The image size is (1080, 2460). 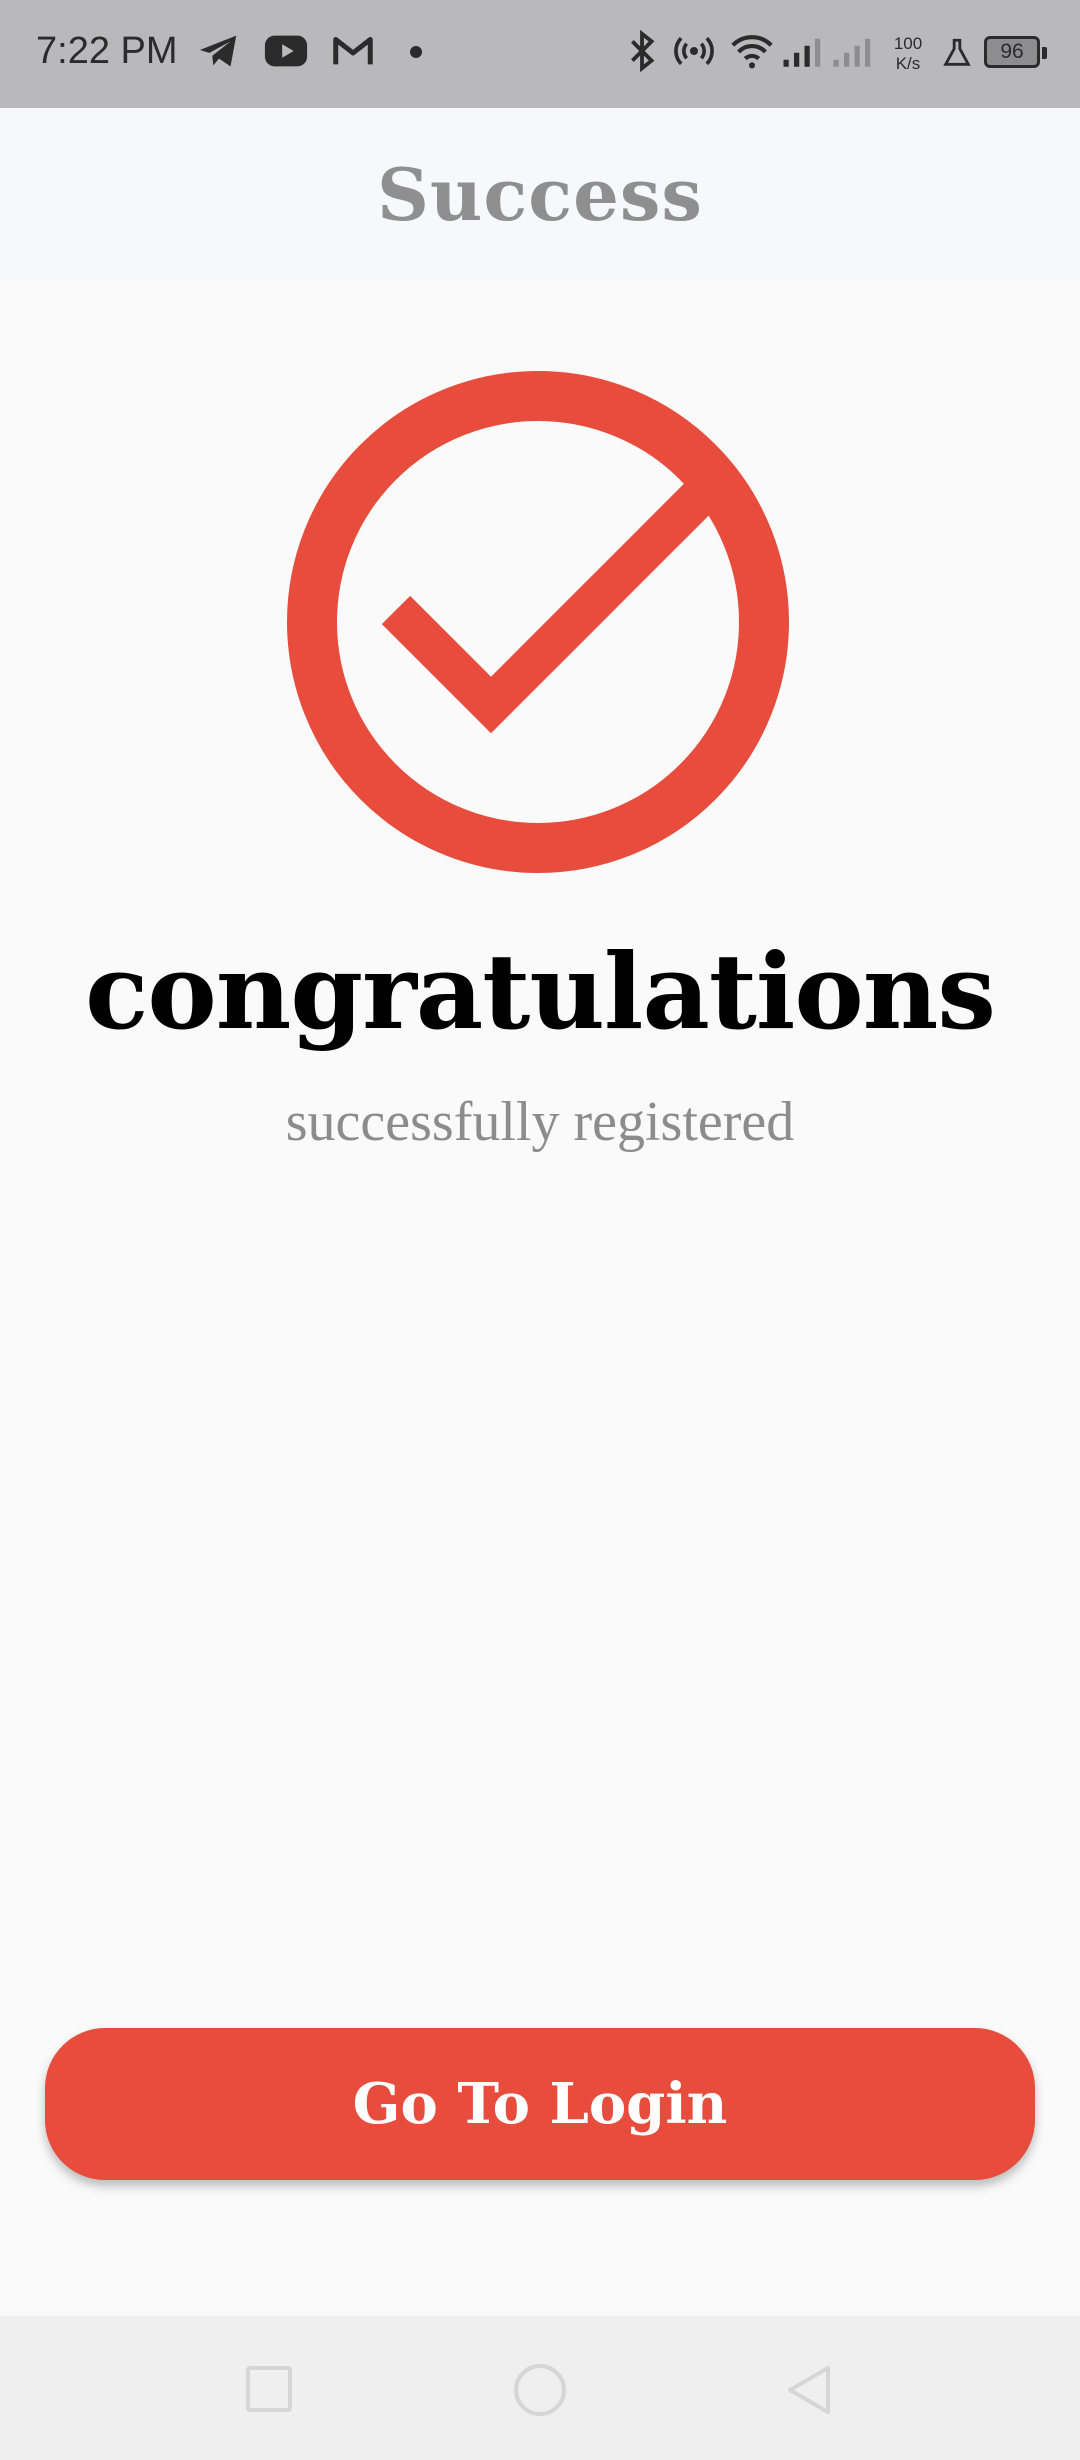 I want to click on signal-icon, so click(x=802, y=52).